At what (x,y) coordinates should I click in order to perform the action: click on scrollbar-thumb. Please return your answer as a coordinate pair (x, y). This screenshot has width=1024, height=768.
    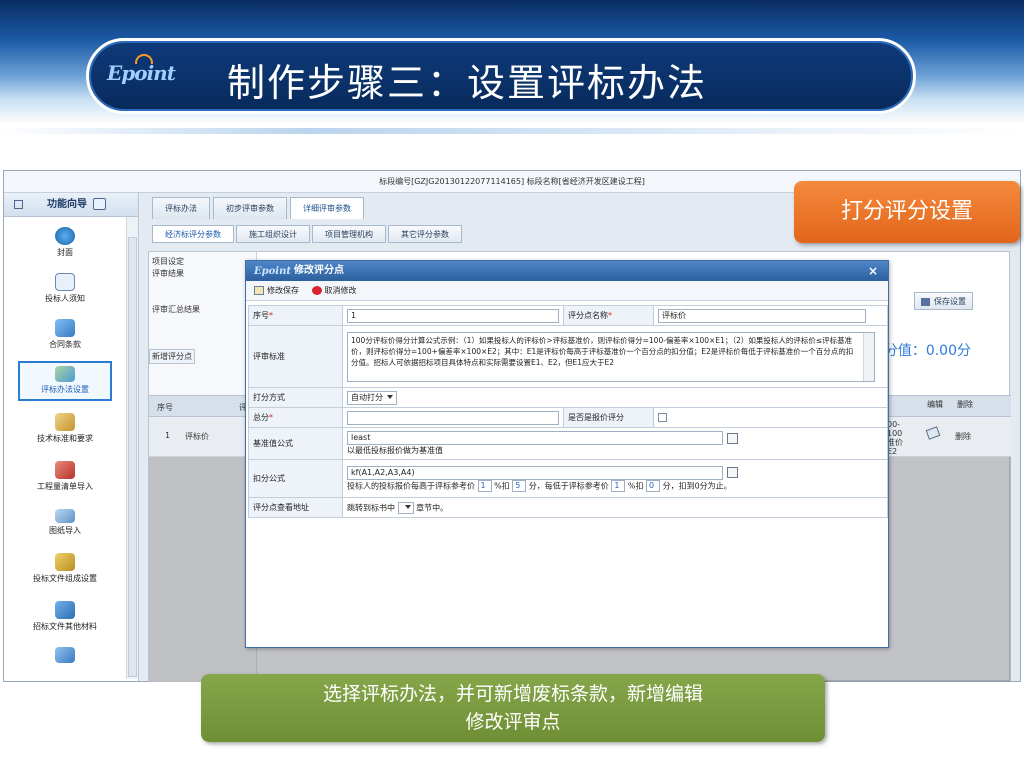
    Looking at the image, I should click on (132, 457).